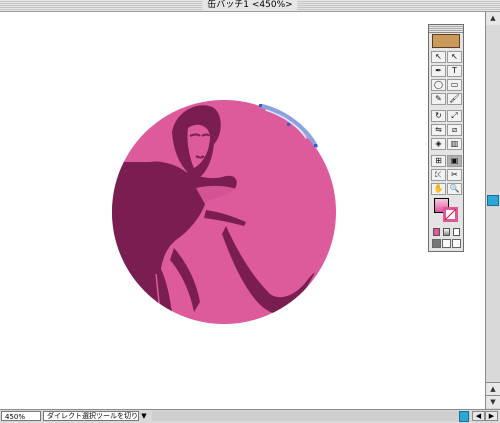 The width and height of the screenshot is (500, 423). Describe the element at coordinates (456, 232) in the screenshot. I see `none-mode-icon` at that location.